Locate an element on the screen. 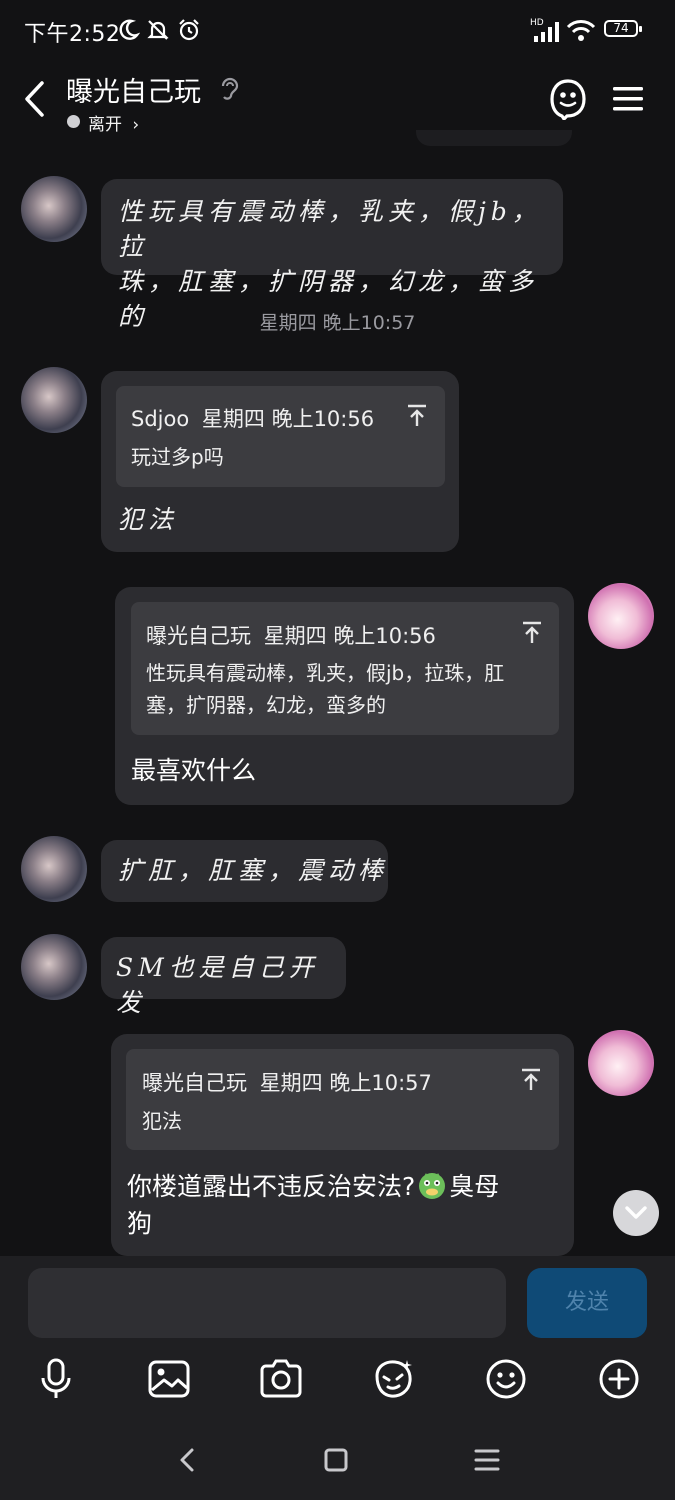  ghost-icon is located at coordinates (568, 99).